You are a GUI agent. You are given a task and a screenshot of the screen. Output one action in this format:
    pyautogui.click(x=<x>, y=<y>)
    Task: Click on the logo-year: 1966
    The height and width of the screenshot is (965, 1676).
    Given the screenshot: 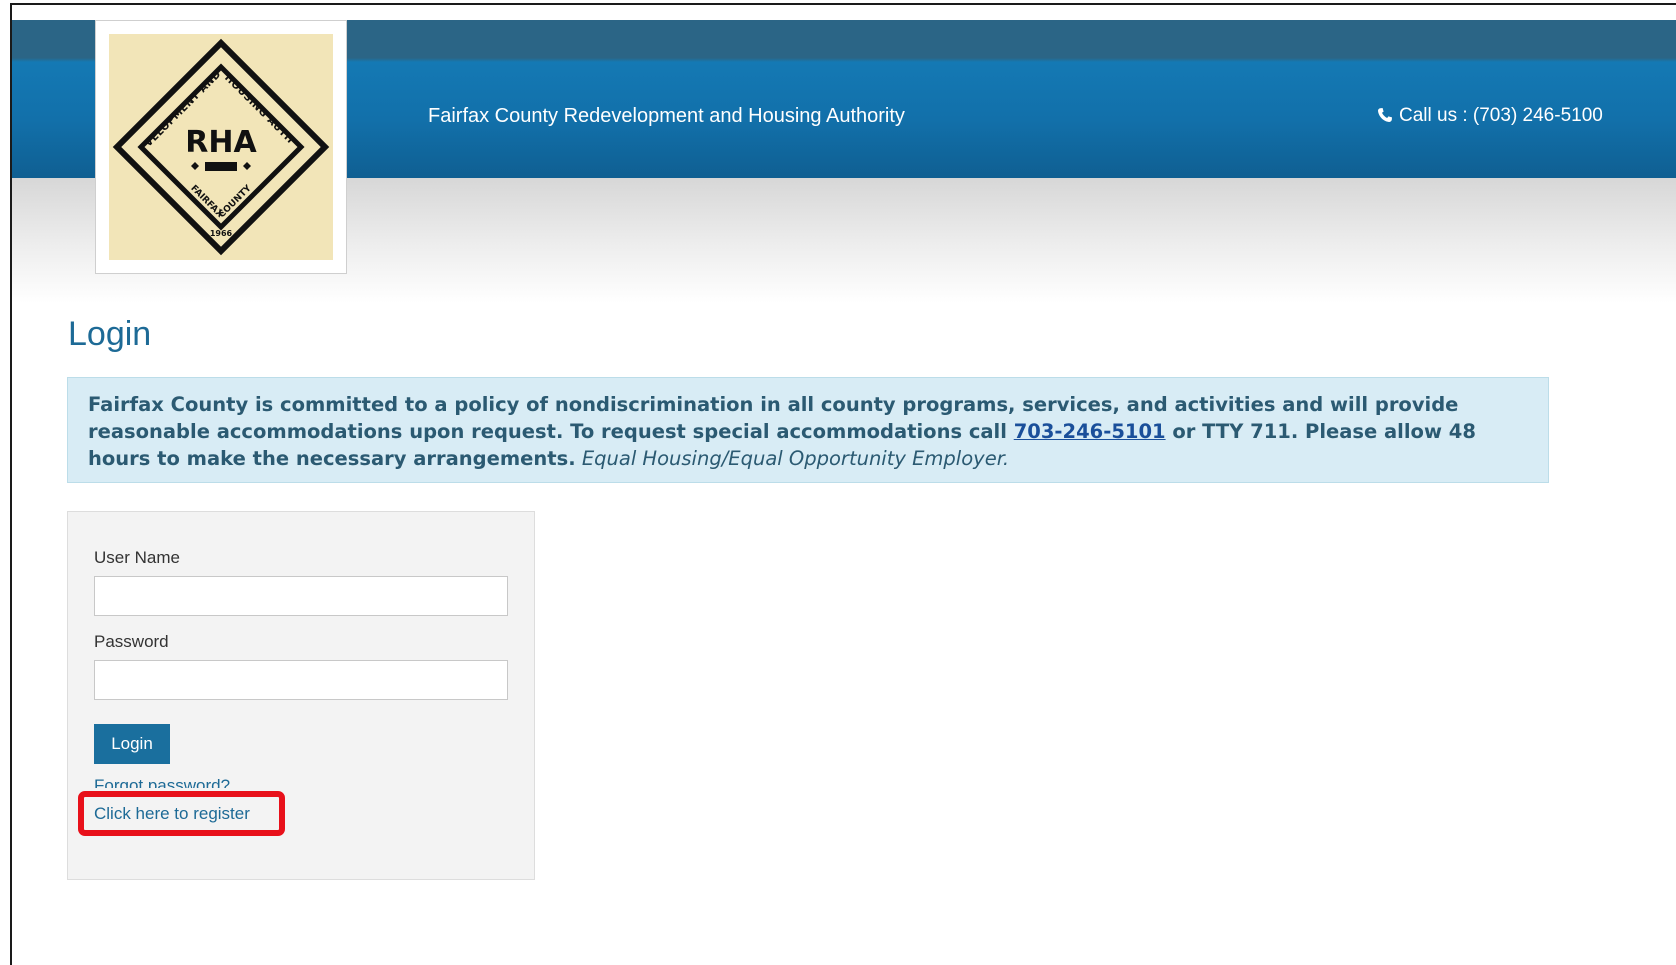 What is the action you would take?
    pyautogui.click(x=221, y=233)
    